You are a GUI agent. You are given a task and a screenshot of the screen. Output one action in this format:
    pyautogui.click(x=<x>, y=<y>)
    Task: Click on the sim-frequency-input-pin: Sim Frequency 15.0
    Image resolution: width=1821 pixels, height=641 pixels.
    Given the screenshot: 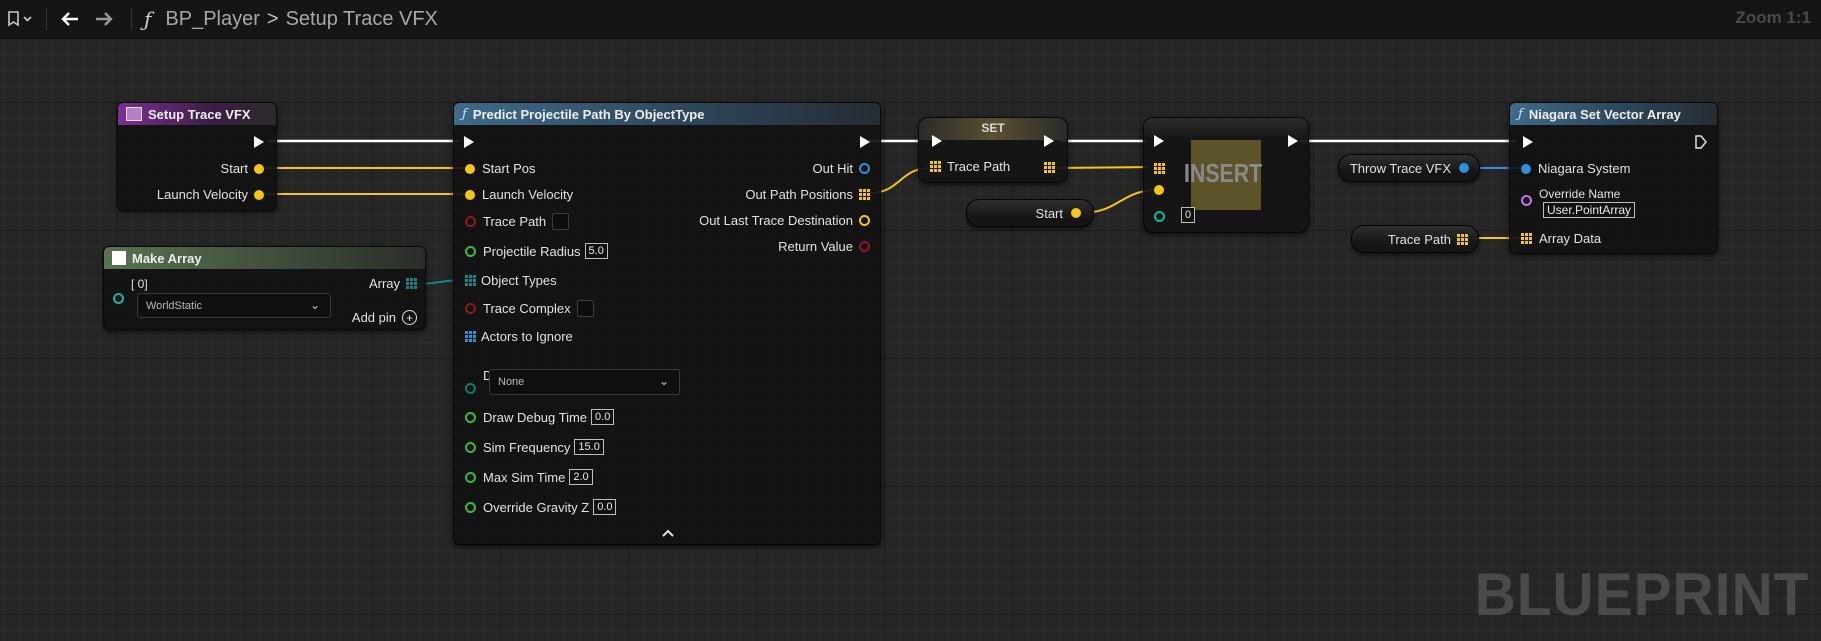 What is the action you would take?
    pyautogui.click(x=534, y=447)
    